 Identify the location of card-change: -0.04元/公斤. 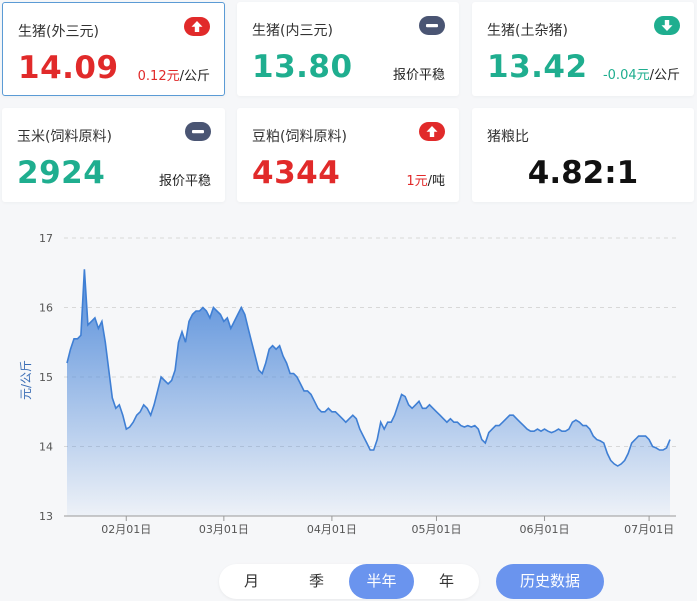
(641, 73).